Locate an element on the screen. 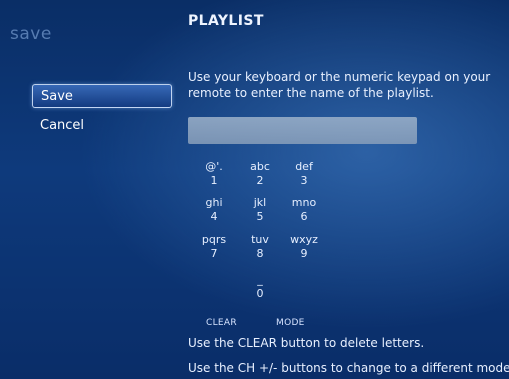 Image resolution: width=509 pixels, height=379 pixels. key-letters: _ is located at coordinates (260, 279).